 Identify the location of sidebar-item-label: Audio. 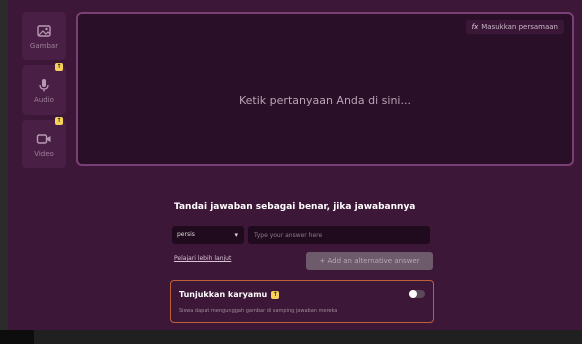
(44, 99).